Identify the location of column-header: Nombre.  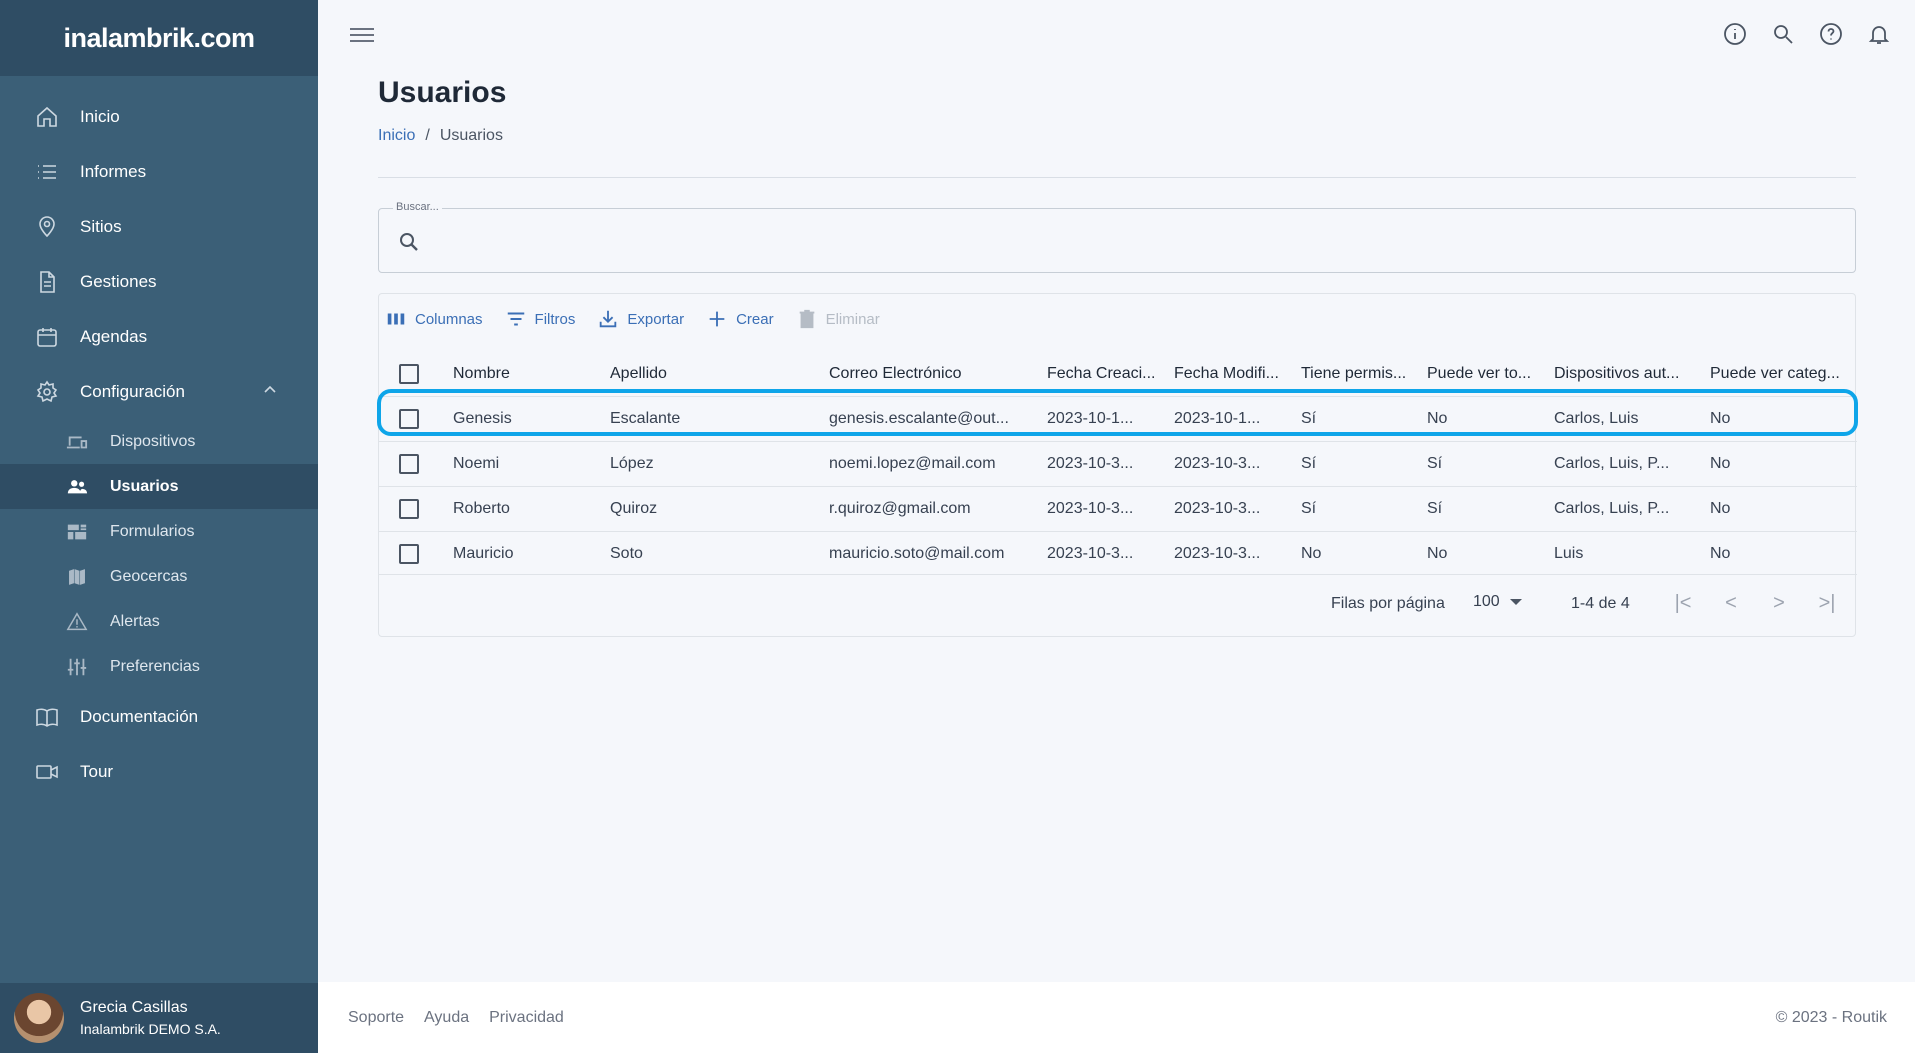
(528, 374).